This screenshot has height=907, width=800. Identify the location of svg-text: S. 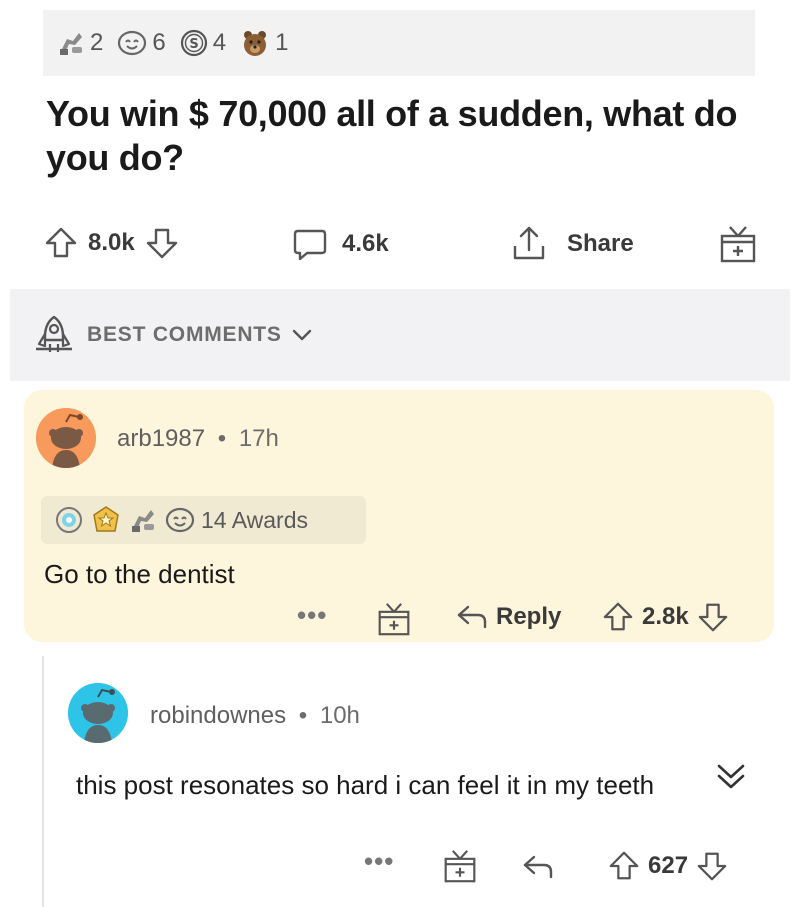
(193, 44).